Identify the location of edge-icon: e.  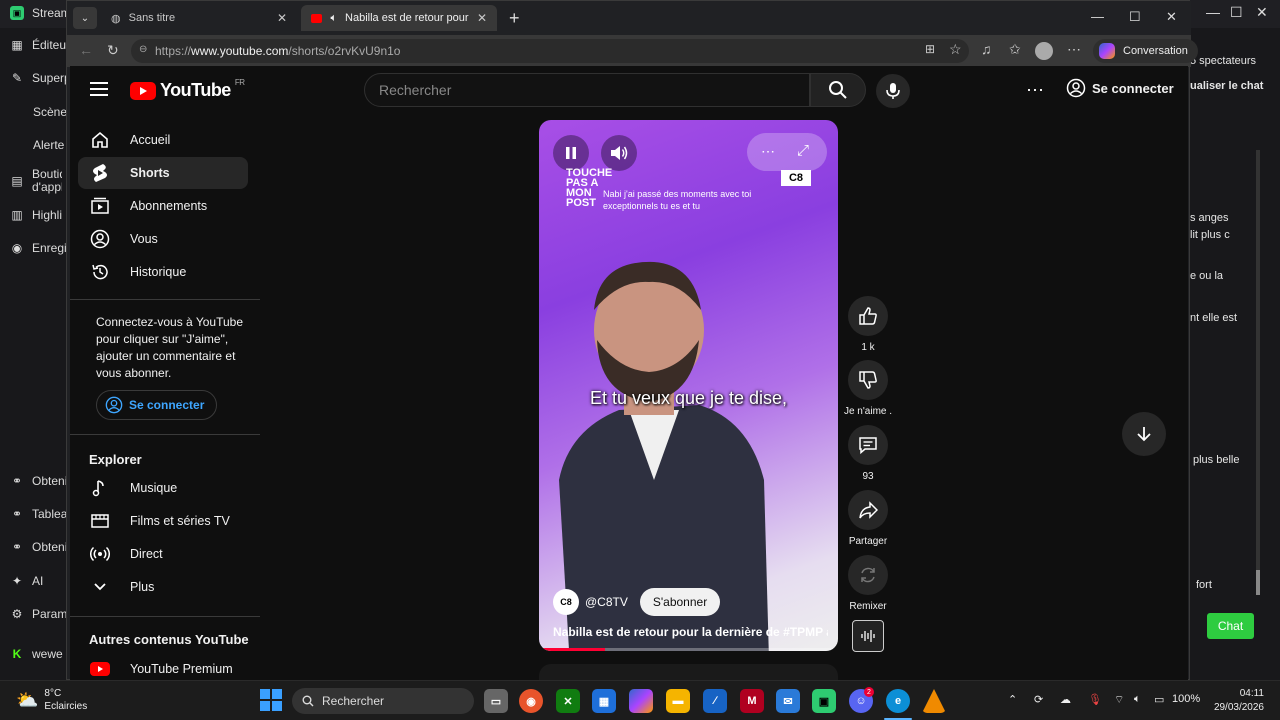
(898, 701).